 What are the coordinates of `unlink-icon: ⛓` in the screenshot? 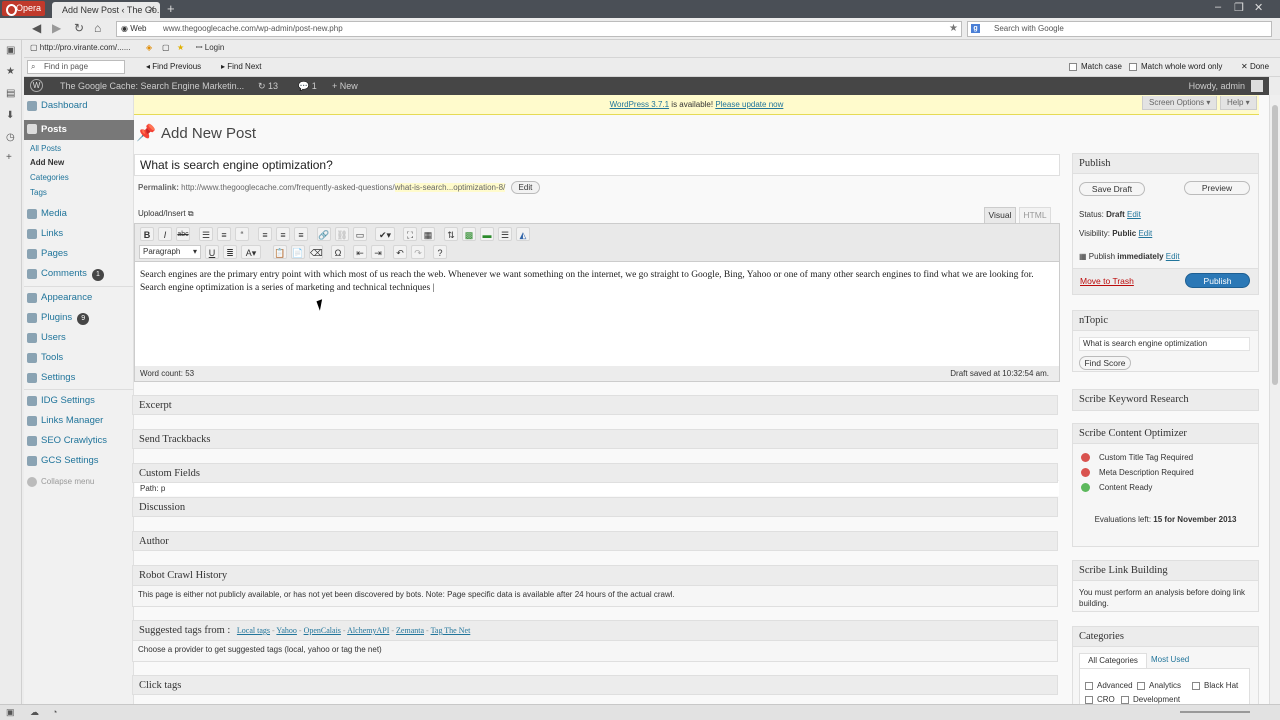 It's located at (342, 234).